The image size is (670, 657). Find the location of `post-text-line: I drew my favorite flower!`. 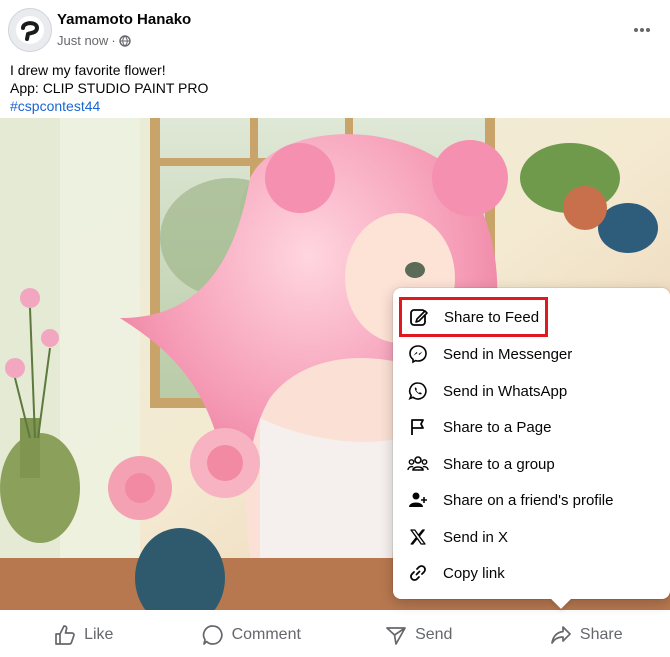

post-text-line: I drew my favorite flower! is located at coordinates (88, 70).